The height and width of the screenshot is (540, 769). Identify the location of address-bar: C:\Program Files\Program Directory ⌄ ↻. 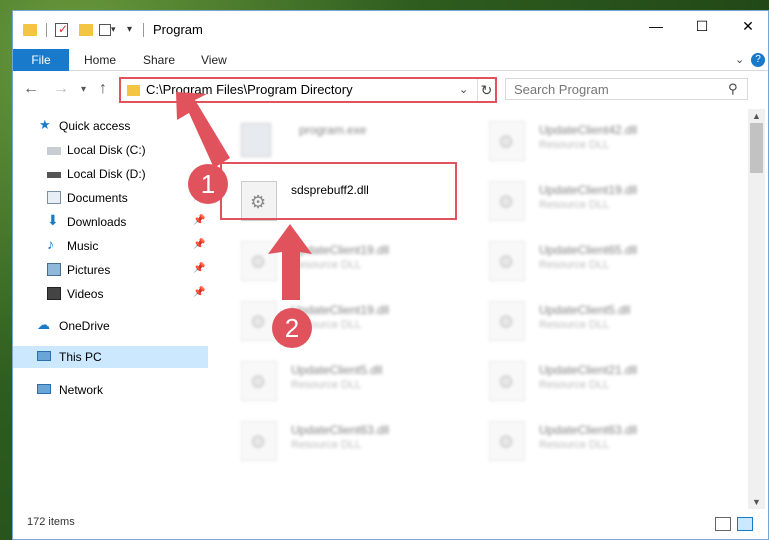
(308, 90).